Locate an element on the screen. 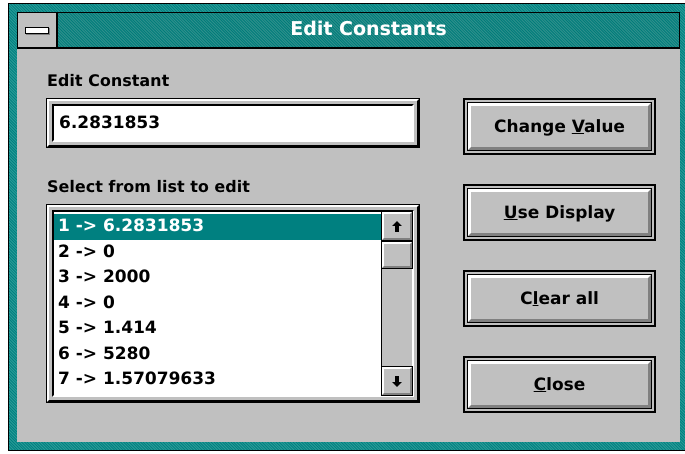  dialog-button: Use Display is located at coordinates (559, 212).